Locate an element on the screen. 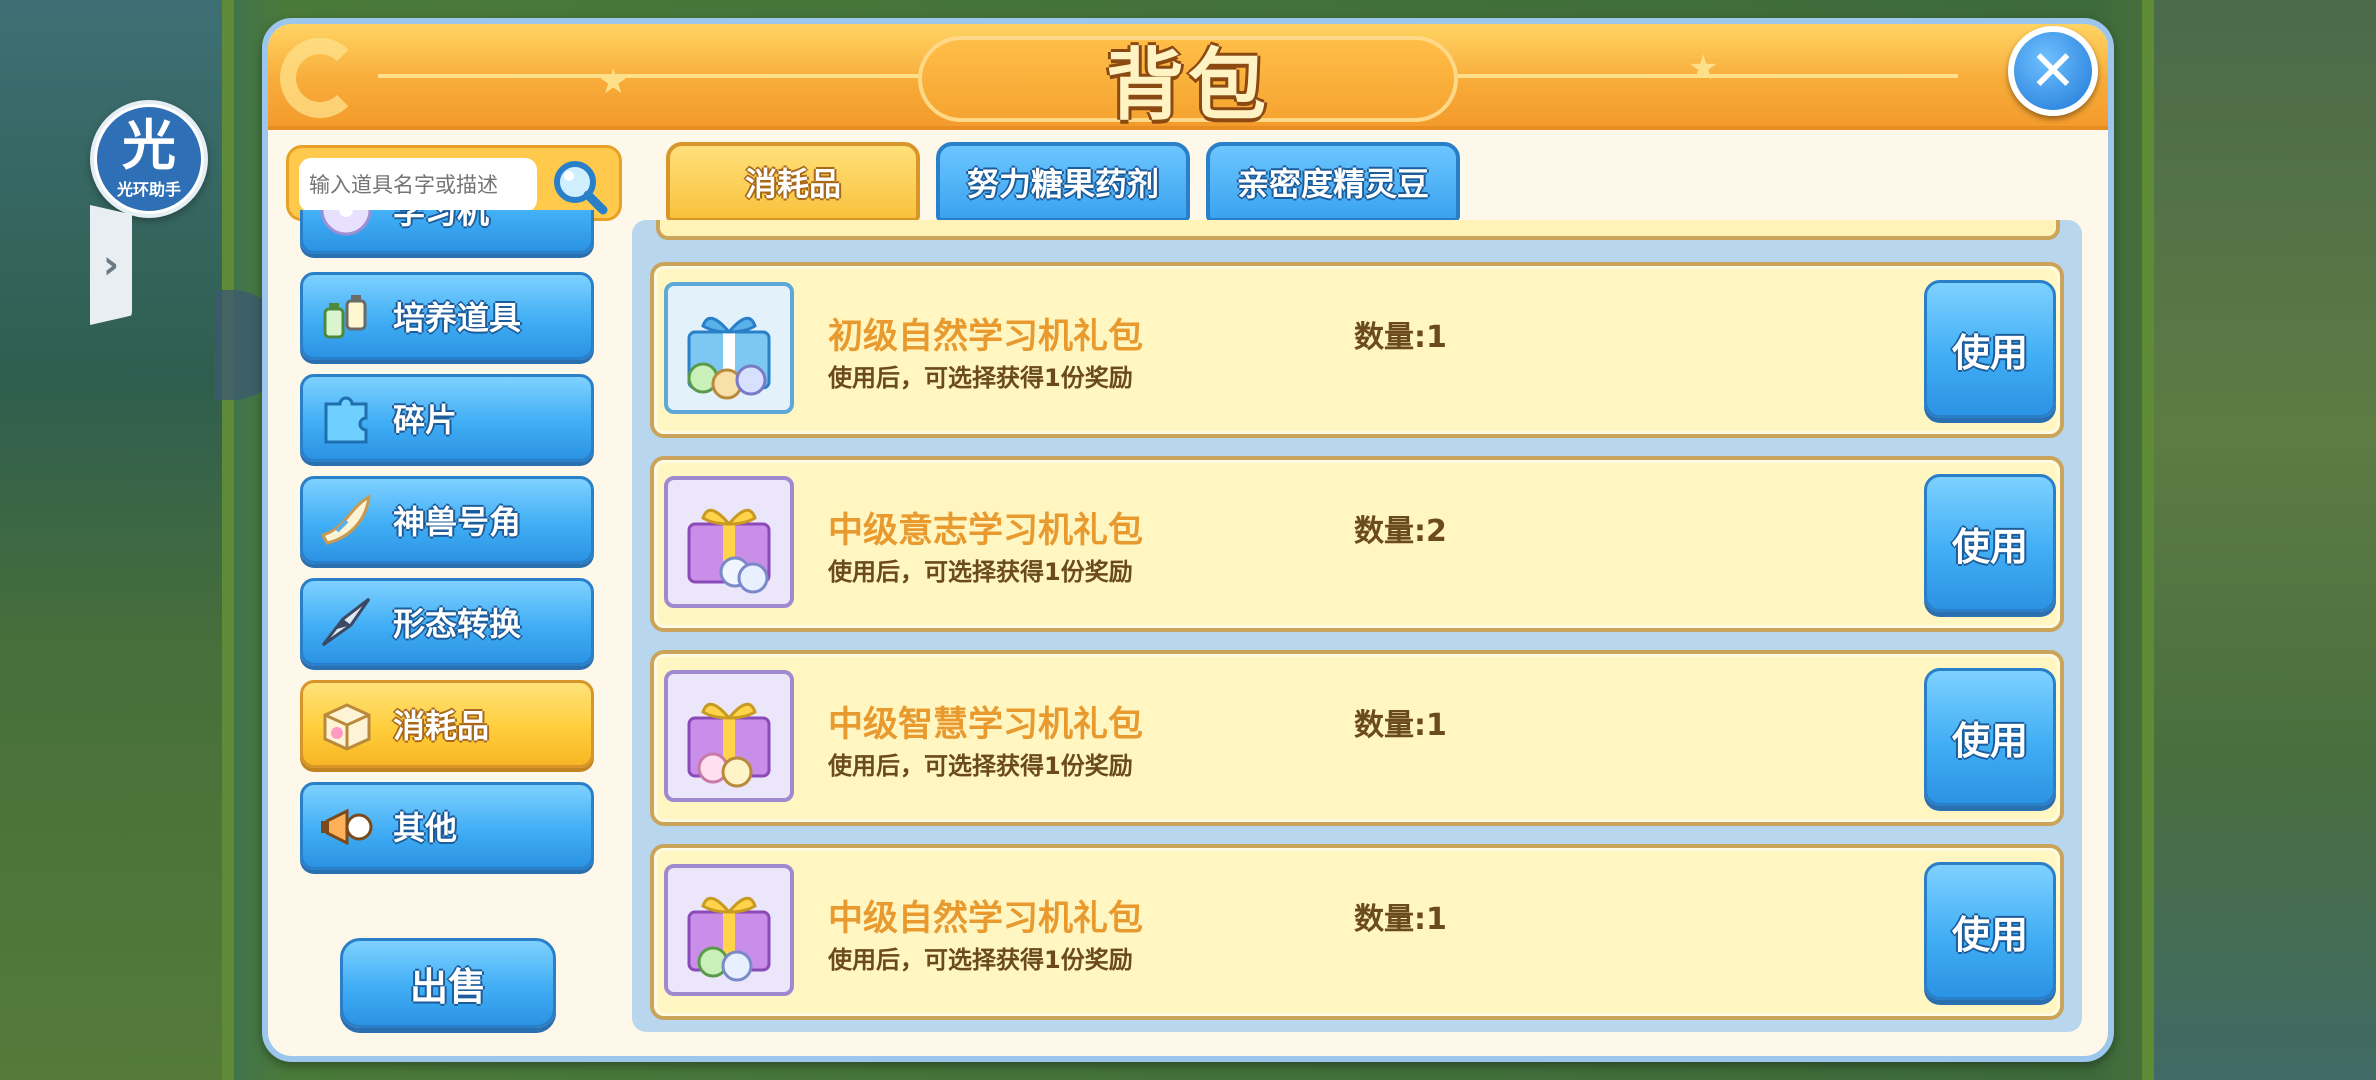 The image size is (2376, 1080). item-name: 初级自然学习机礼包 is located at coordinates (986, 337).